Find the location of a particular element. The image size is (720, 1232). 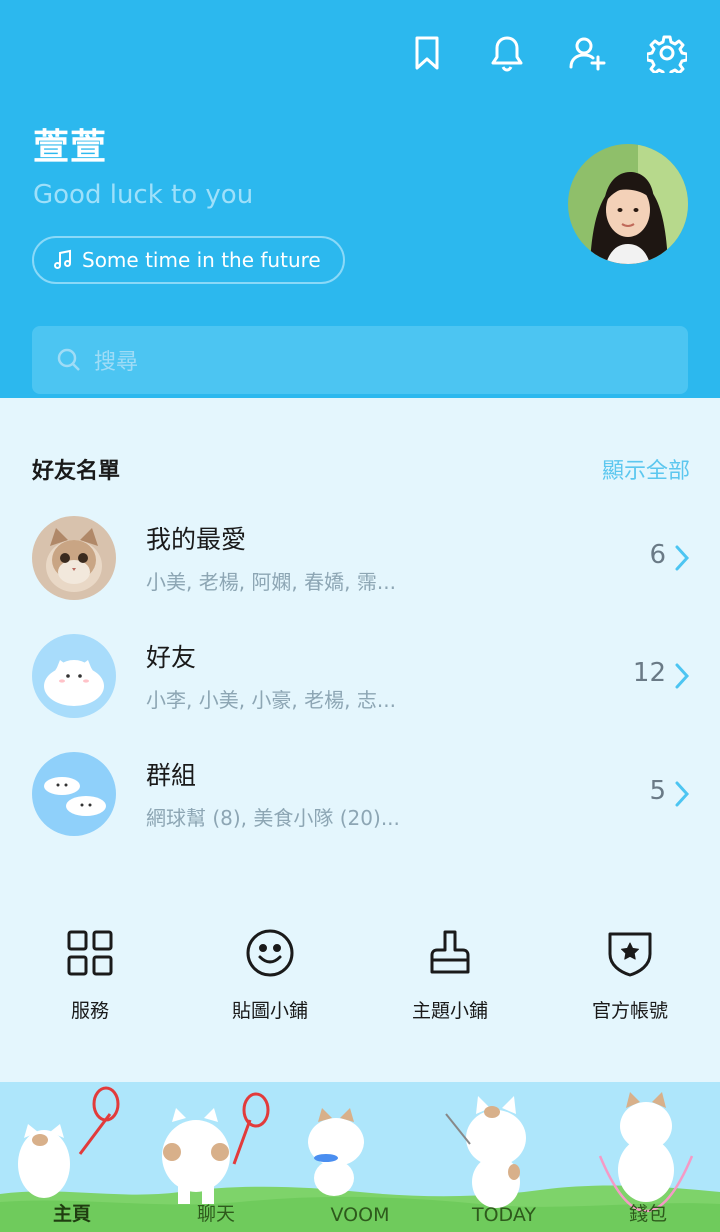

nav-tab-voom: VOOM is located at coordinates (360, 1215).